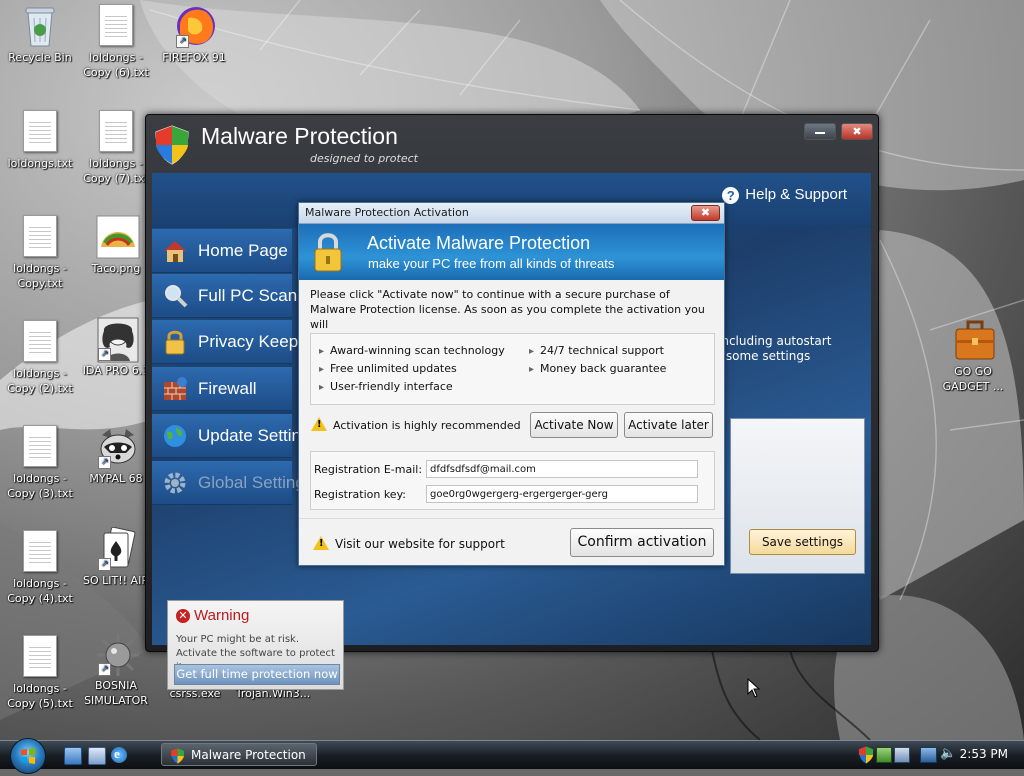 The image size is (1024, 776). I want to click on start-button, so click(28, 756).